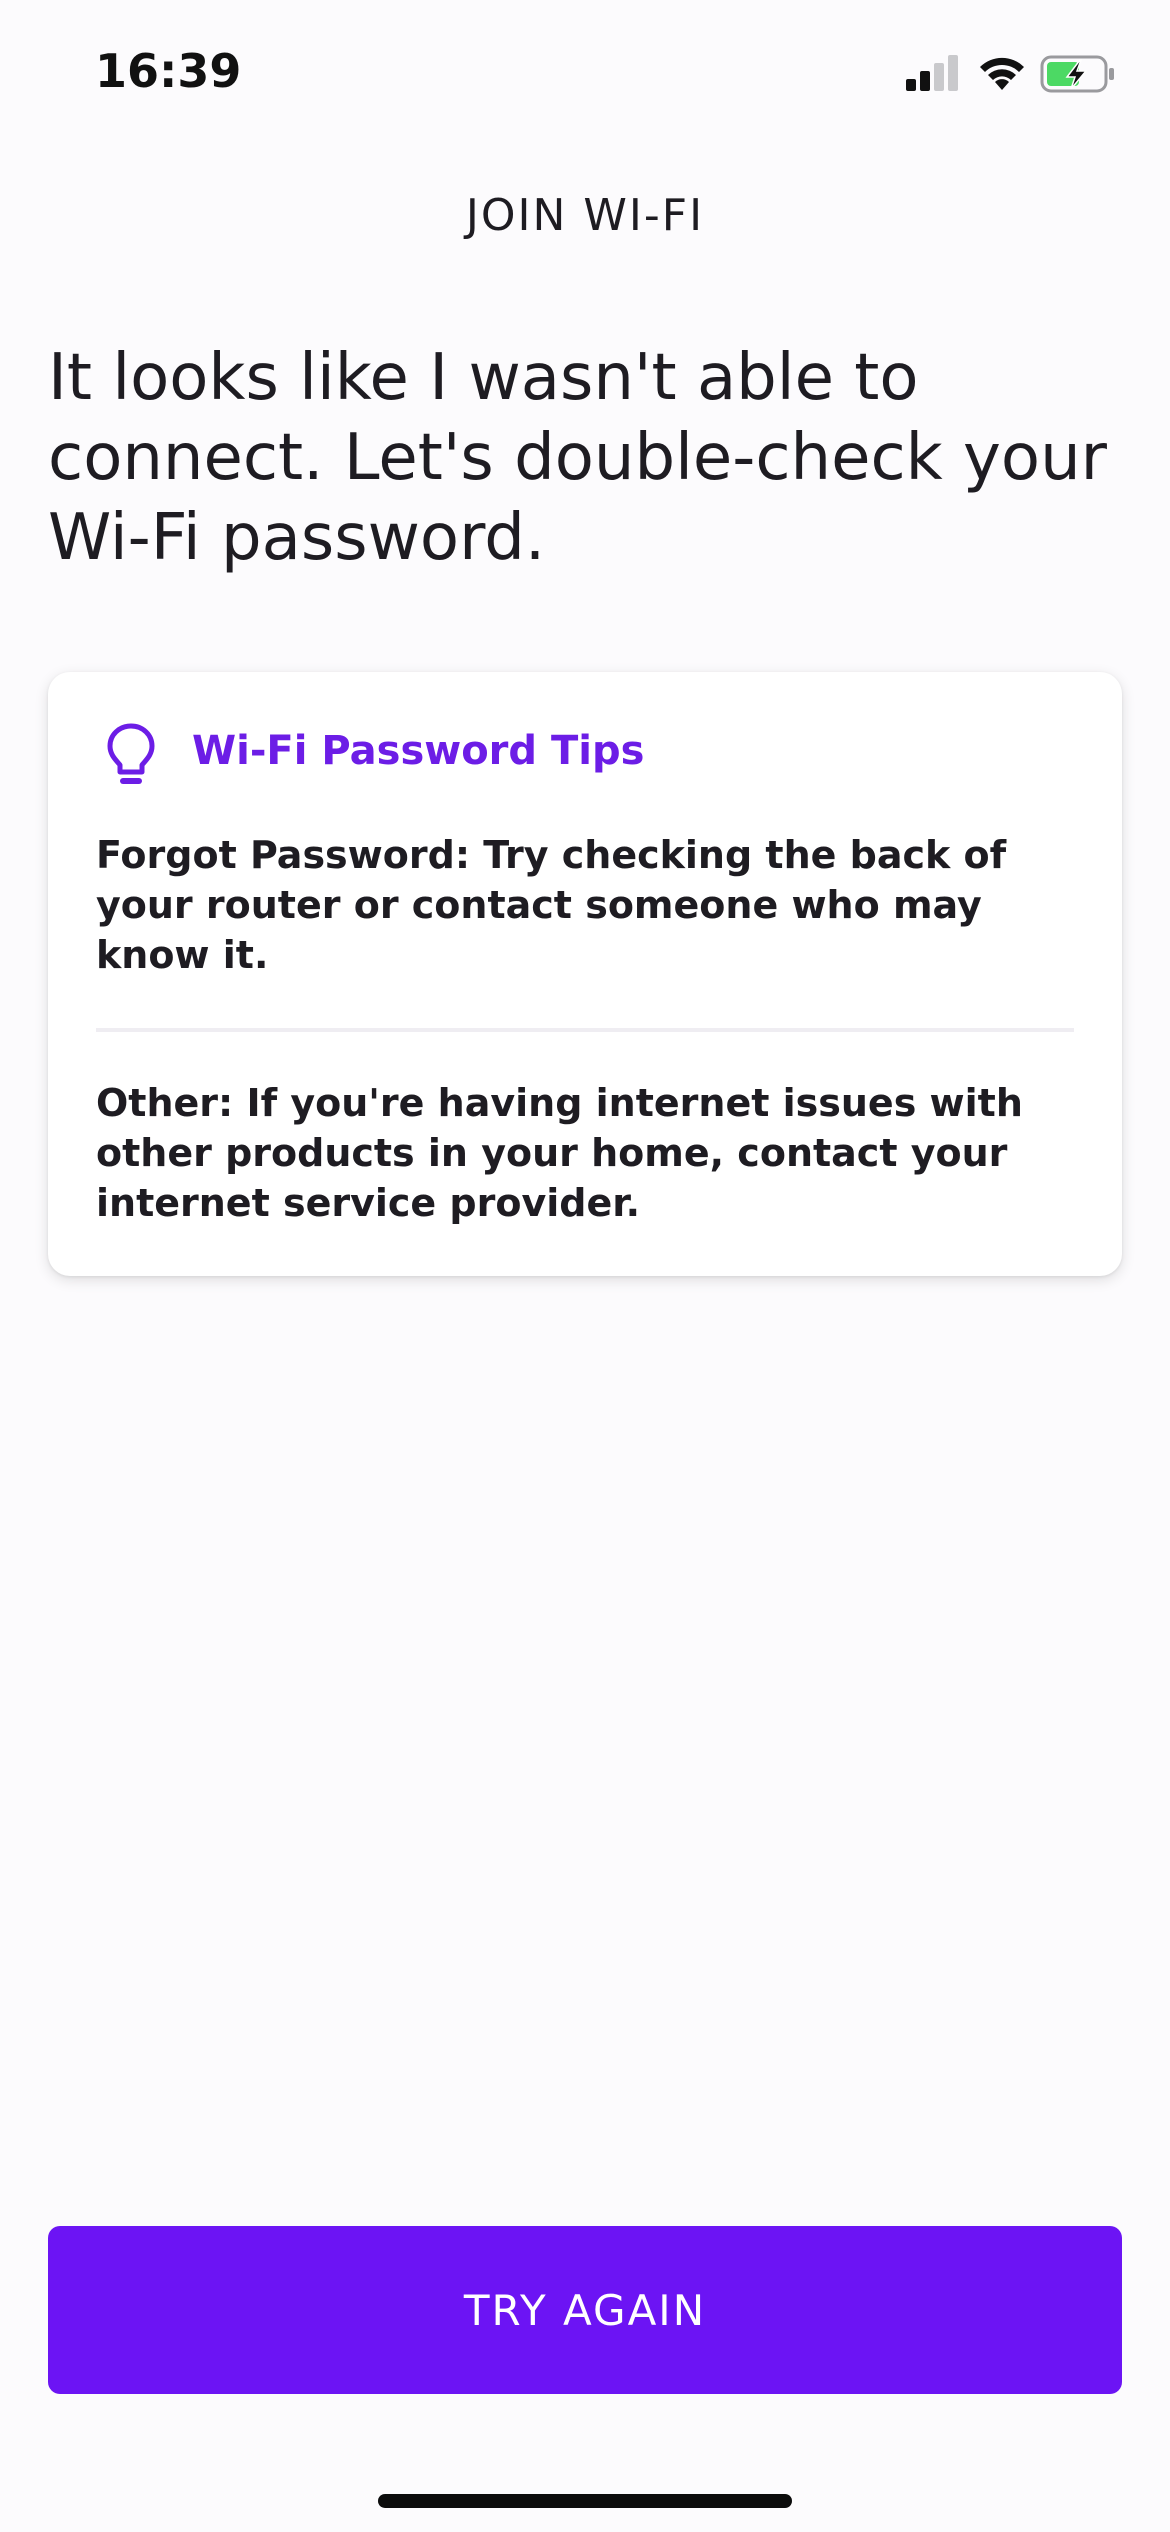 The height and width of the screenshot is (2532, 1170). Describe the element at coordinates (1002, 73) in the screenshot. I see `wifi-icon` at that location.